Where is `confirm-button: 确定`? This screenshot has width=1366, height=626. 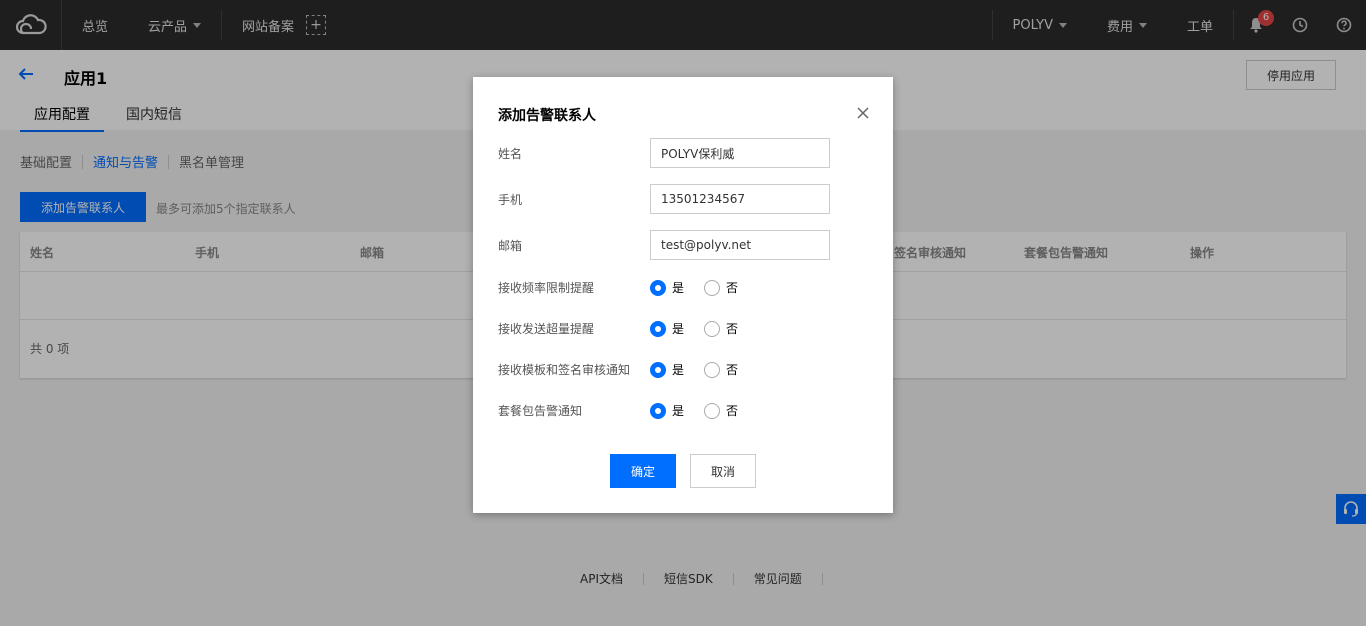 confirm-button: 确定 is located at coordinates (643, 471).